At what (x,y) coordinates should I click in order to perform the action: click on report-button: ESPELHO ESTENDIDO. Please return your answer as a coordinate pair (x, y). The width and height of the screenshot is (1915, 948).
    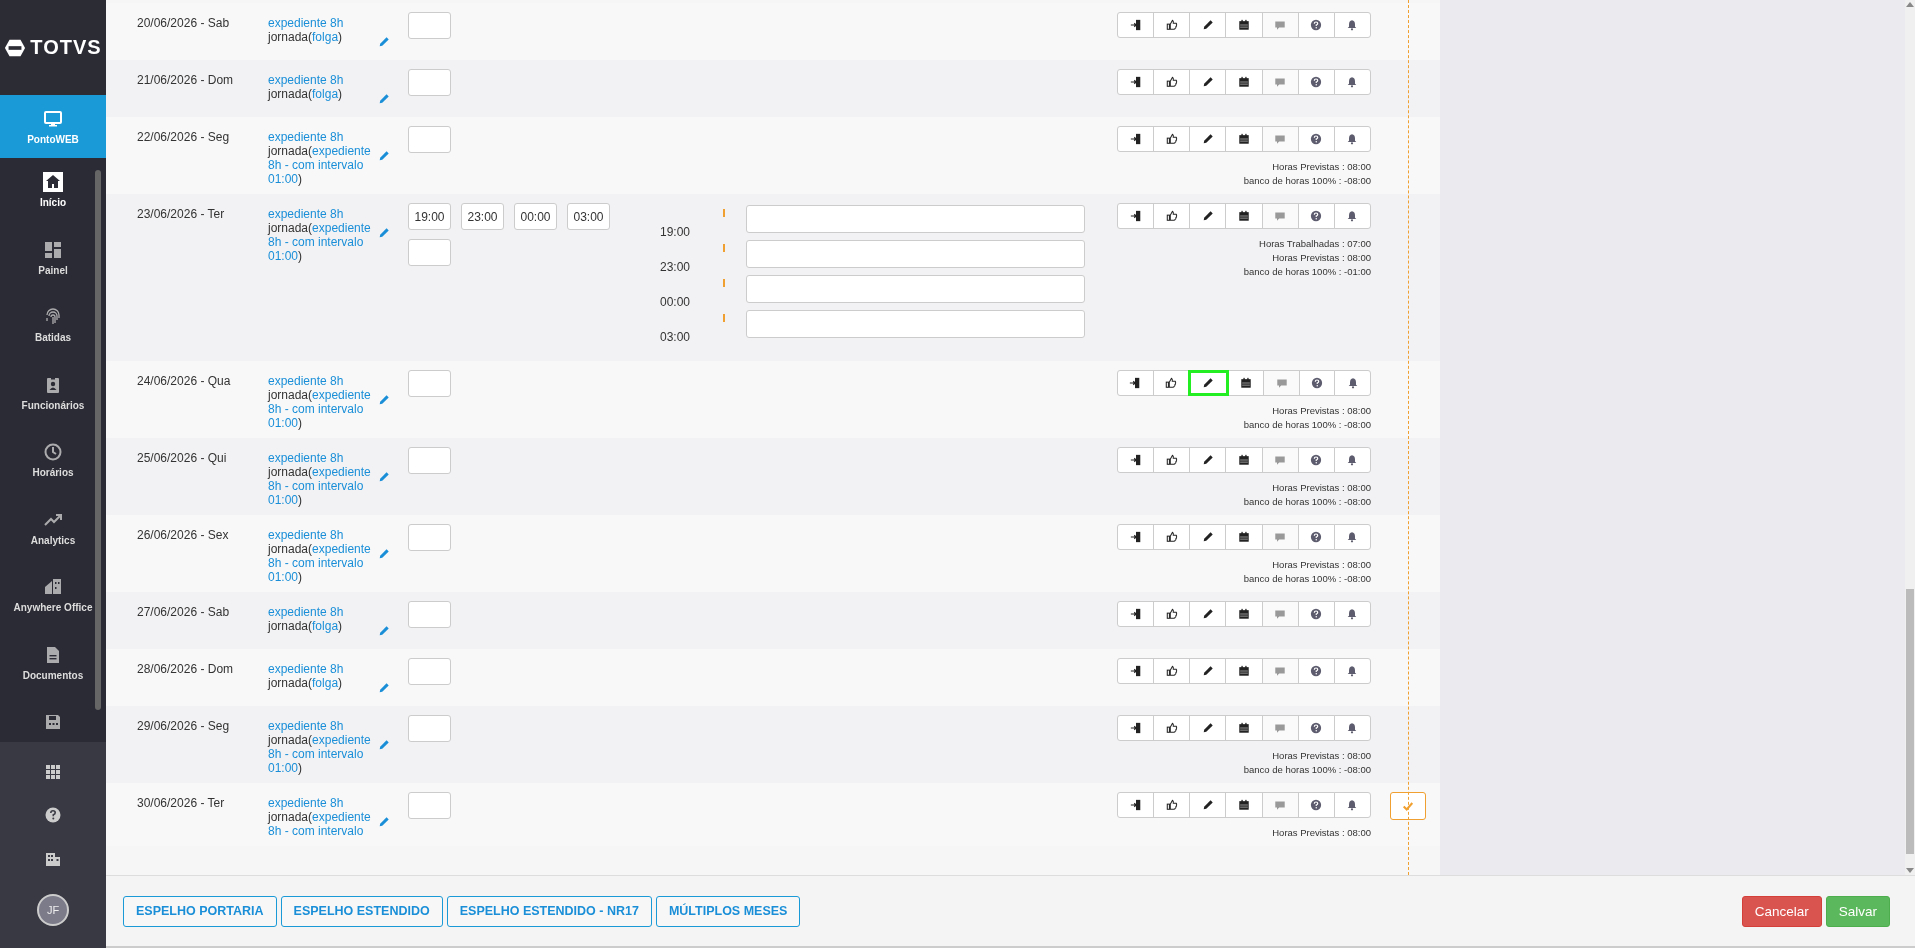
    Looking at the image, I should click on (361, 911).